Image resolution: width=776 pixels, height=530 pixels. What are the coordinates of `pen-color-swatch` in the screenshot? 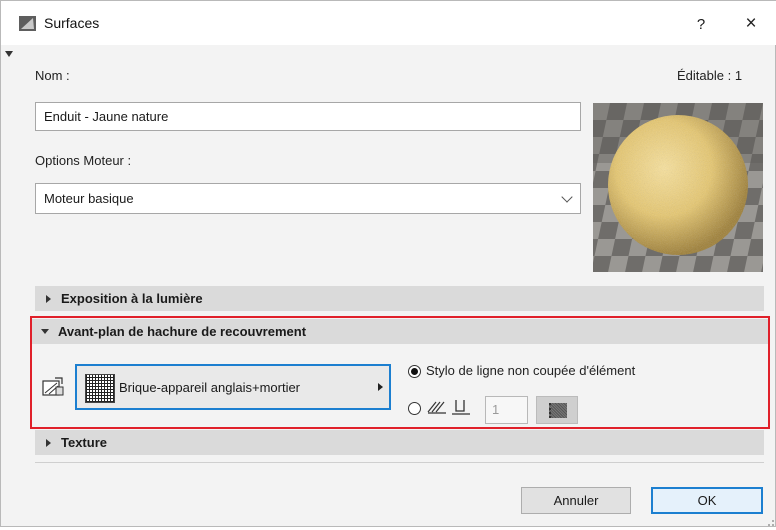 It's located at (557, 410).